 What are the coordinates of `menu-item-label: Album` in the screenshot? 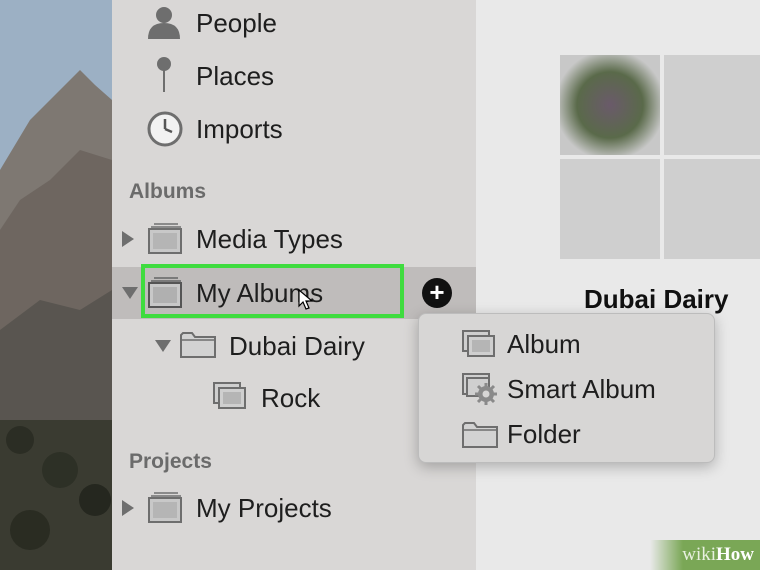 It's located at (544, 343).